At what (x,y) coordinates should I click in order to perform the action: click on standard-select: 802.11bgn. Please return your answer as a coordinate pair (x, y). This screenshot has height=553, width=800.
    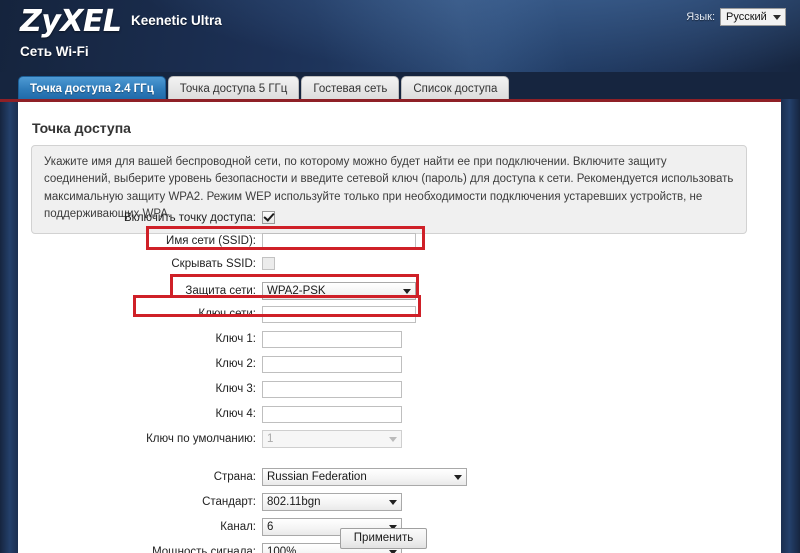
    Looking at the image, I should click on (332, 502).